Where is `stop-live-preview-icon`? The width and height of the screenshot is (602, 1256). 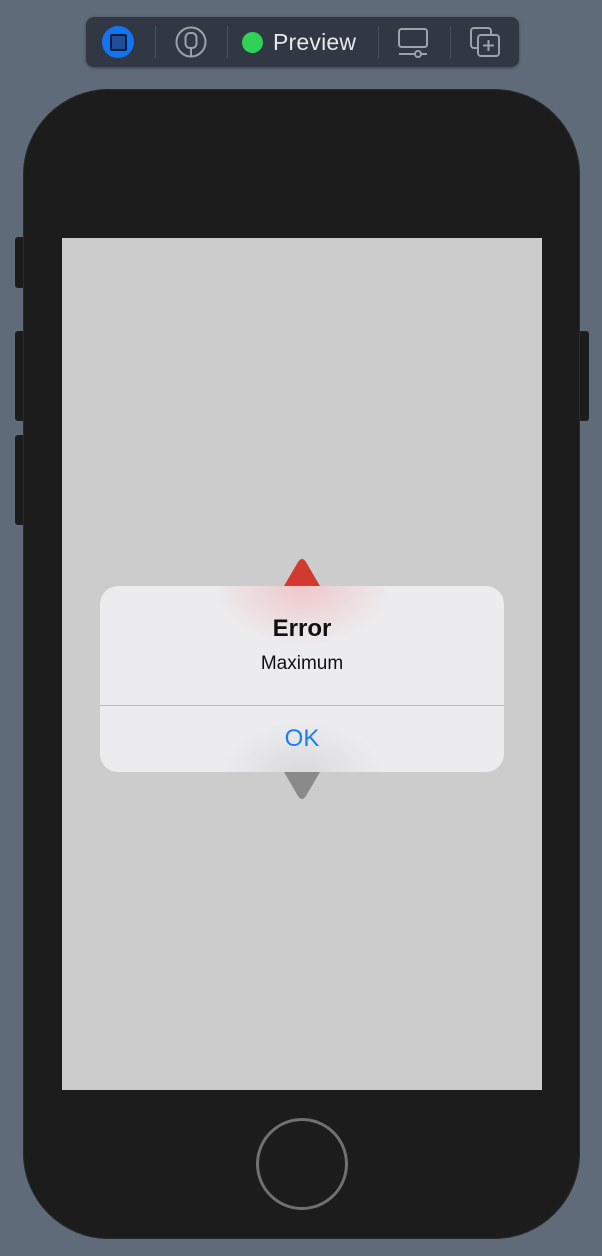 stop-live-preview-icon is located at coordinates (118, 42).